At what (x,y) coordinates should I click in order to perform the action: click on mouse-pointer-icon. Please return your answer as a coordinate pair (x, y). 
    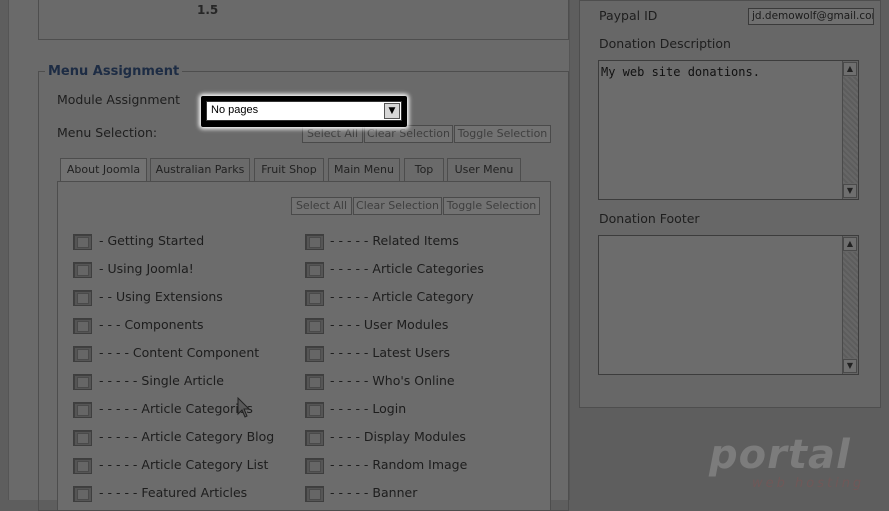
    Looking at the image, I should click on (244, 407).